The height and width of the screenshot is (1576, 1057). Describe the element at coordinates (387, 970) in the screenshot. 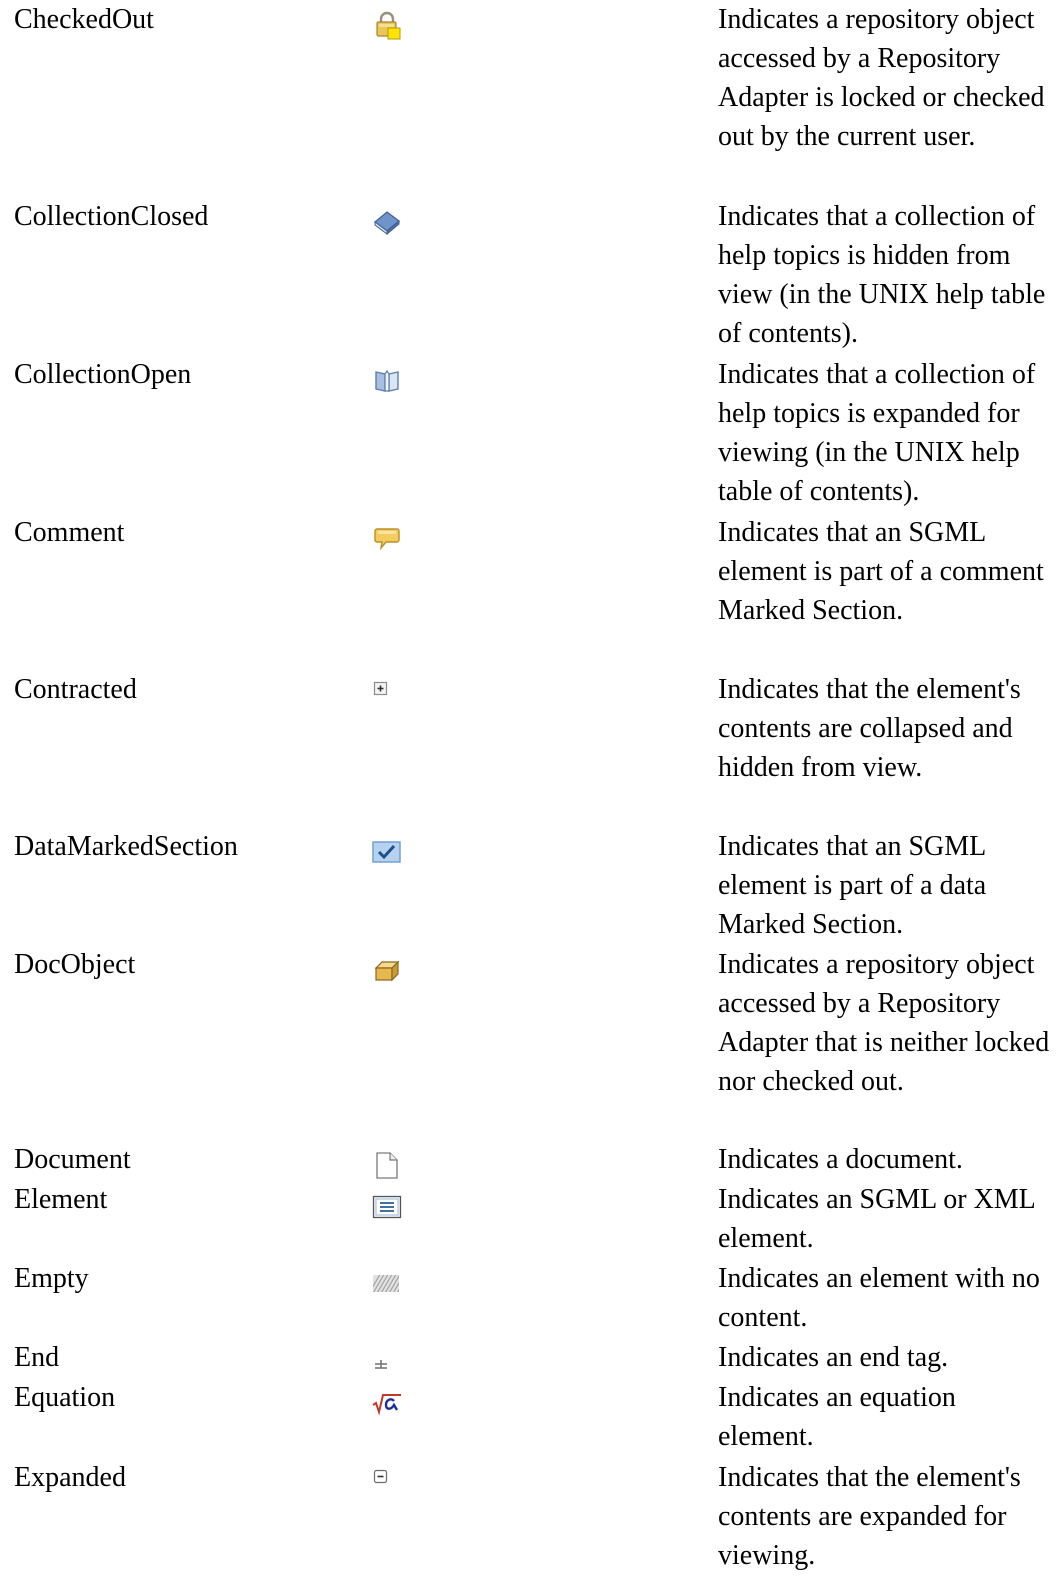

I see `doc-object-cube-icon` at that location.